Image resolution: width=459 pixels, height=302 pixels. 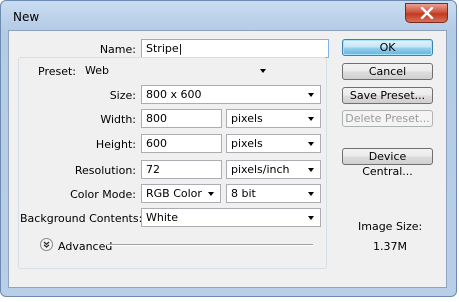 What do you see at coordinates (231, 94) in the screenshot?
I see `size-select: 800 x 600` at bounding box center [231, 94].